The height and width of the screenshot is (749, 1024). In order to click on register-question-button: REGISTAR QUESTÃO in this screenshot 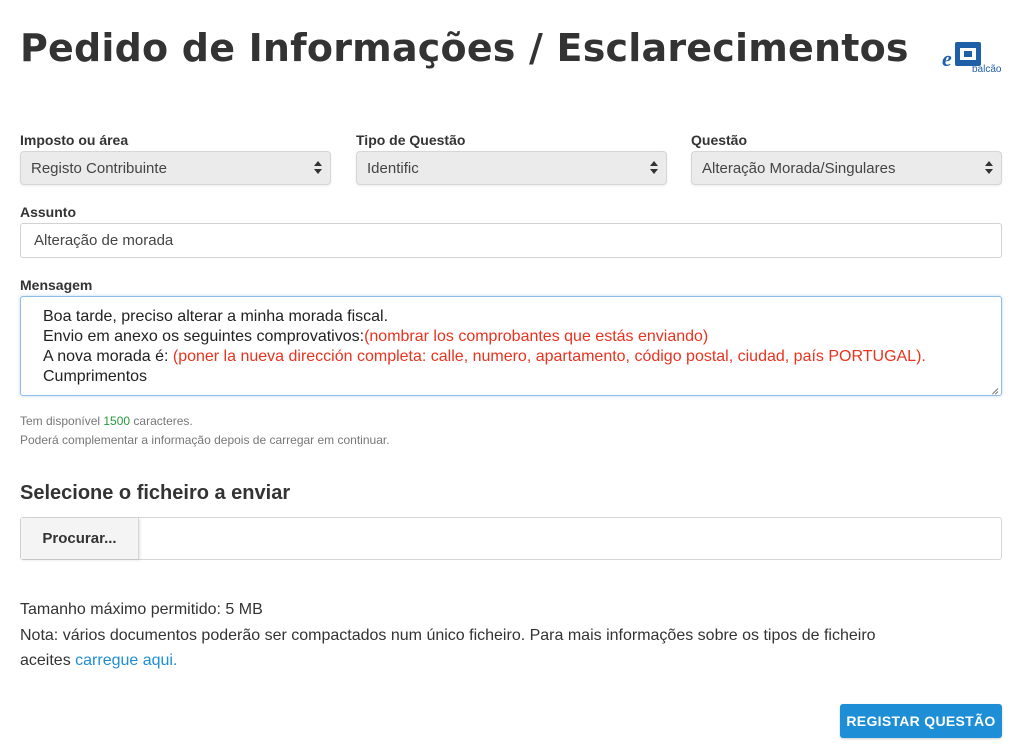, I will do `click(921, 721)`.